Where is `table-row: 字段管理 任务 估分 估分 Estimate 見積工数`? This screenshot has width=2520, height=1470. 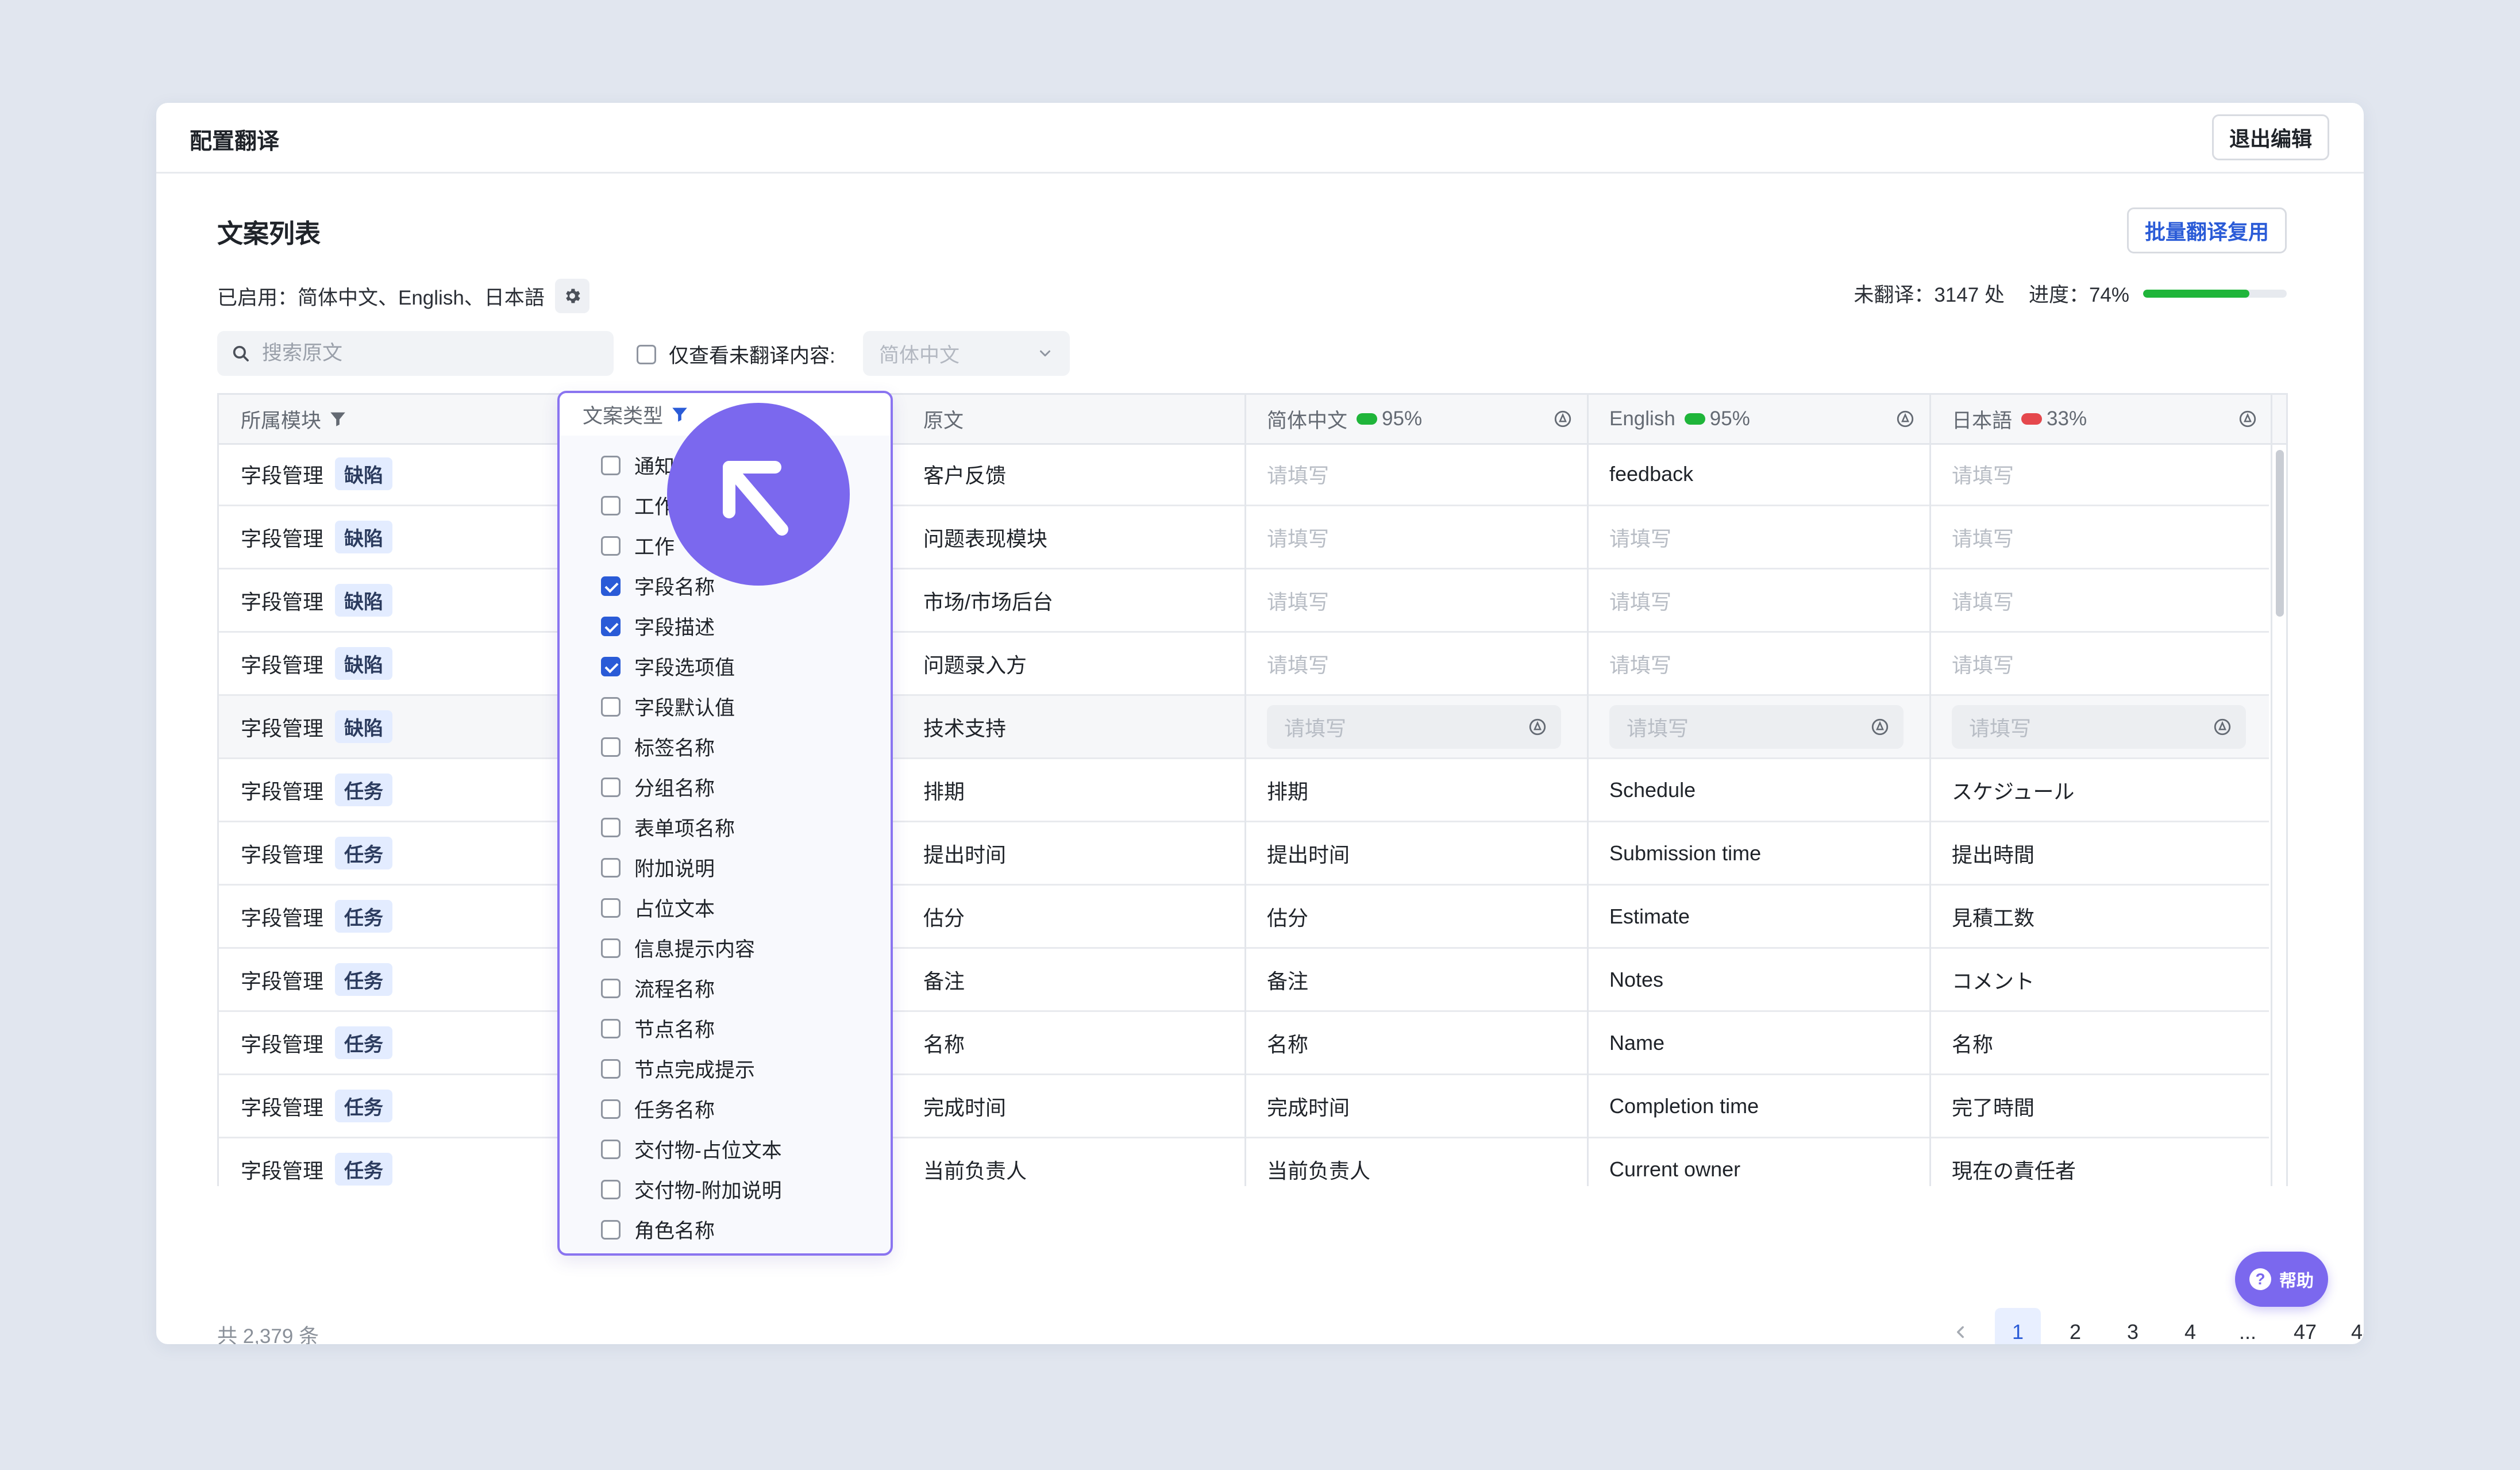
table-row: 字段管理 任务 估分 估分 Estimate 見積工数 is located at coordinates (1244, 917).